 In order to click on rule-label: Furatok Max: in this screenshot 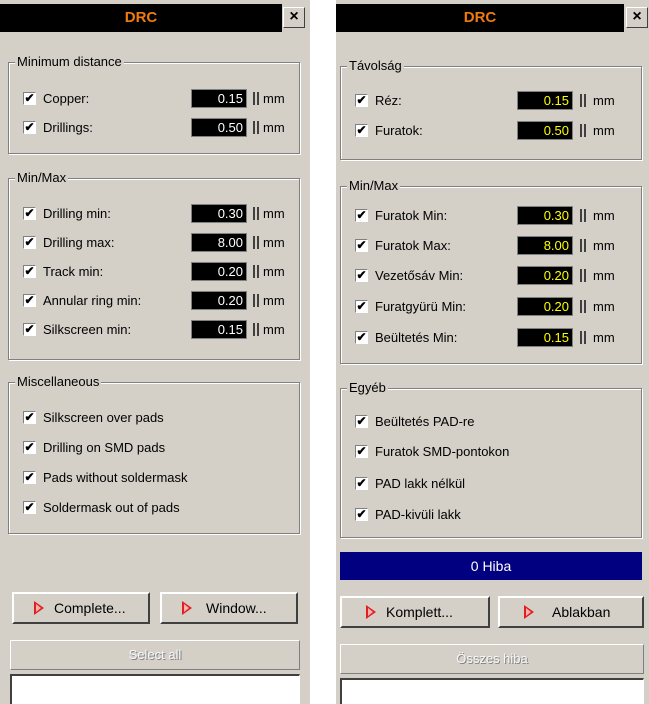, I will do `click(413, 245)`.